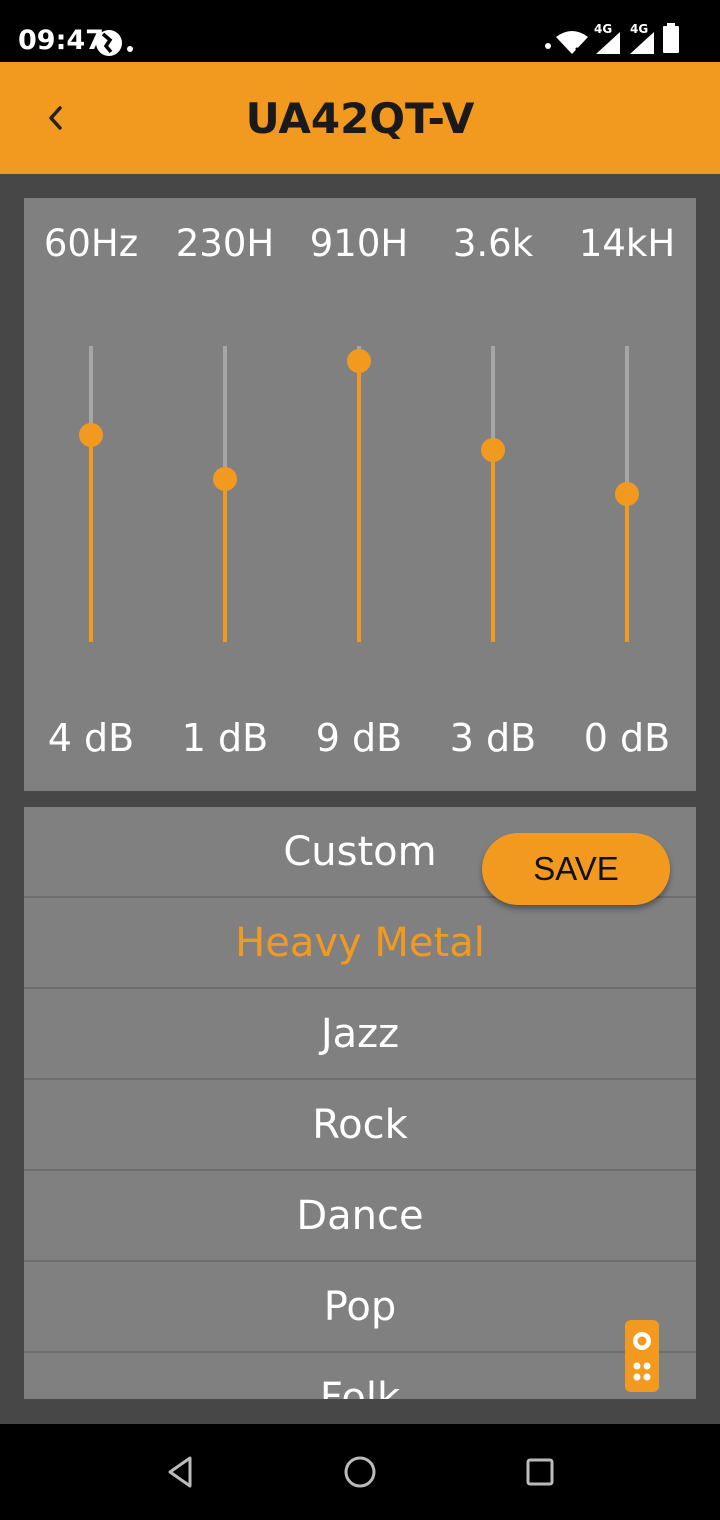 This screenshot has height=1520, width=720. I want to click on status-time: 09:47, so click(61, 40).